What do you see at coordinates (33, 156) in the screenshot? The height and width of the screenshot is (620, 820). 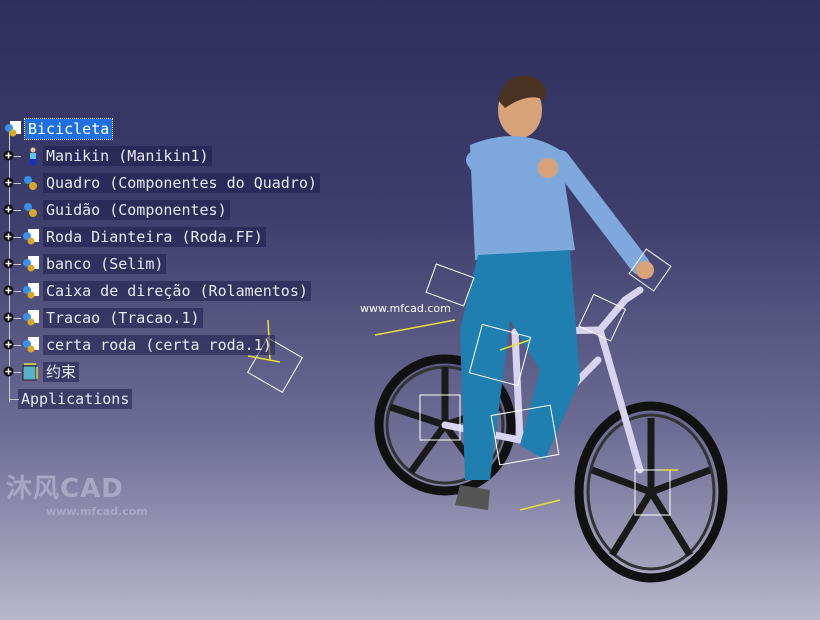 I see `manikin-icon` at bounding box center [33, 156].